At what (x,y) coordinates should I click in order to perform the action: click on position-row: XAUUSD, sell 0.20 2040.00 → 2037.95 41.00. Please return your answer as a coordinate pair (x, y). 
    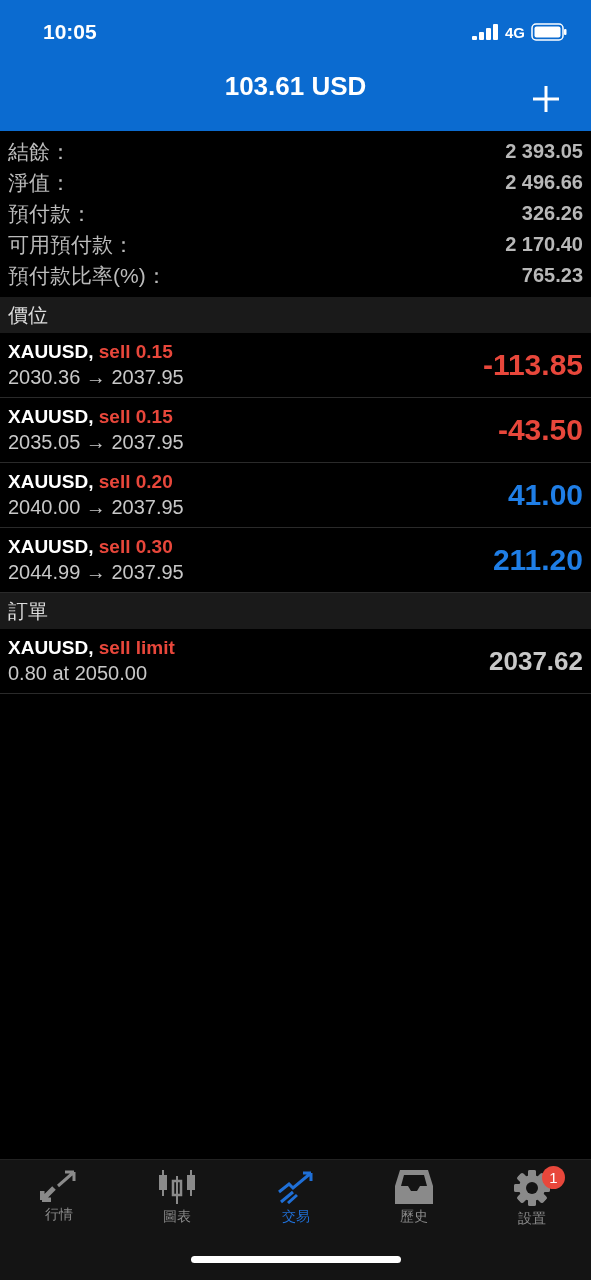
    Looking at the image, I should click on (295, 495).